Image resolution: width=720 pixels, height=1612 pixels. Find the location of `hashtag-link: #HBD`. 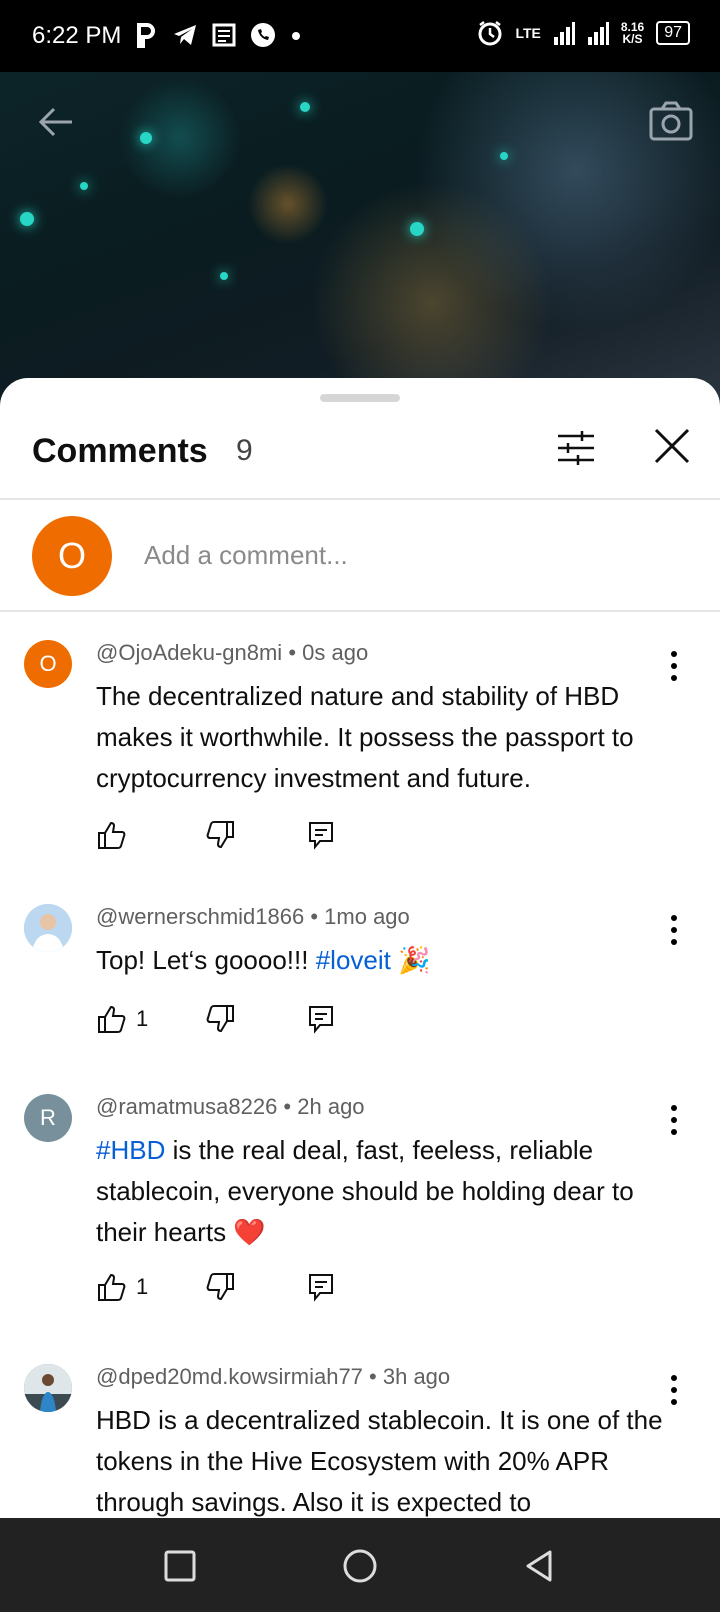

hashtag-link: #HBD is located at coordinates (130, 1150).